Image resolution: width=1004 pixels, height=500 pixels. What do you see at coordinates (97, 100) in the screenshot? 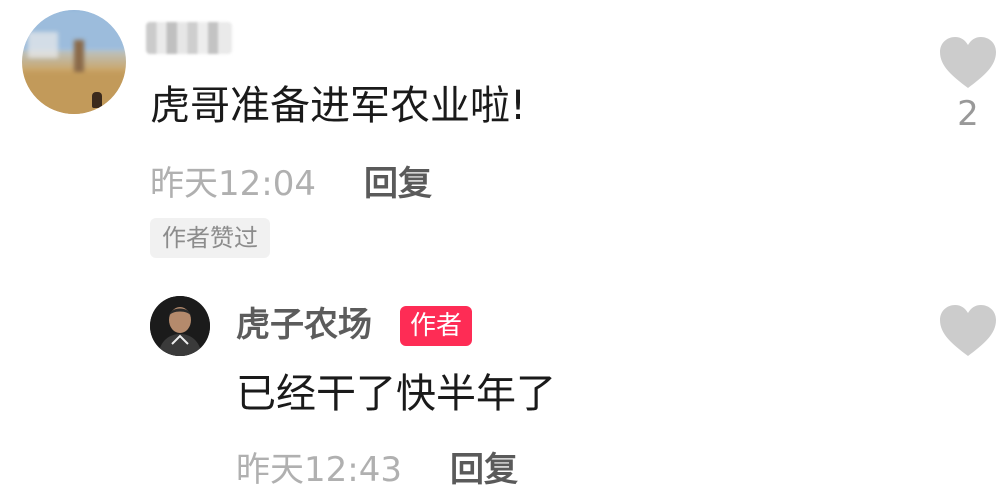
I see `avatar-figure` at bounding box center [97, 100].